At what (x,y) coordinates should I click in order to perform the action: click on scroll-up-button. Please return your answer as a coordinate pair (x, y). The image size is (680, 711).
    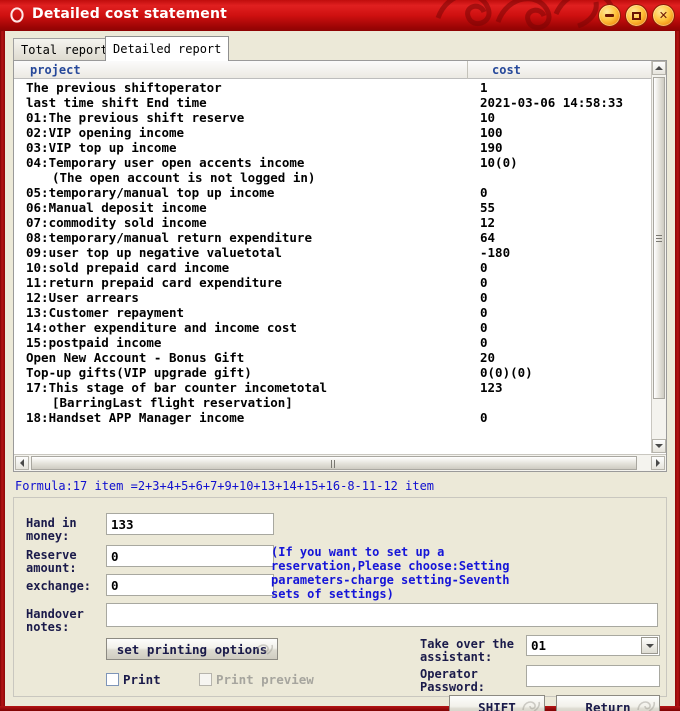
    Looking at the image, I should click on (659, 68).